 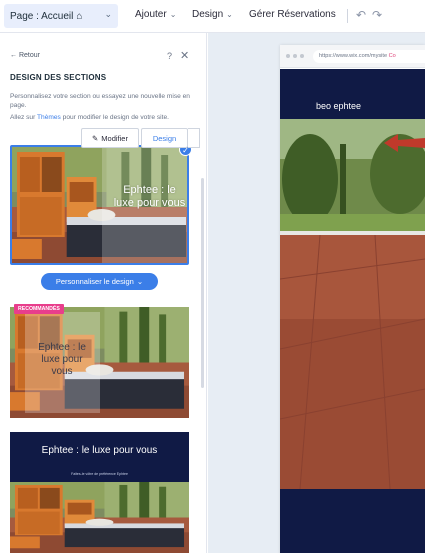 What do you see at coordinates (94, 281) in the screenshot?
I see `customize-design-label: Personnaliser le design` at bounding box center [94, 281].